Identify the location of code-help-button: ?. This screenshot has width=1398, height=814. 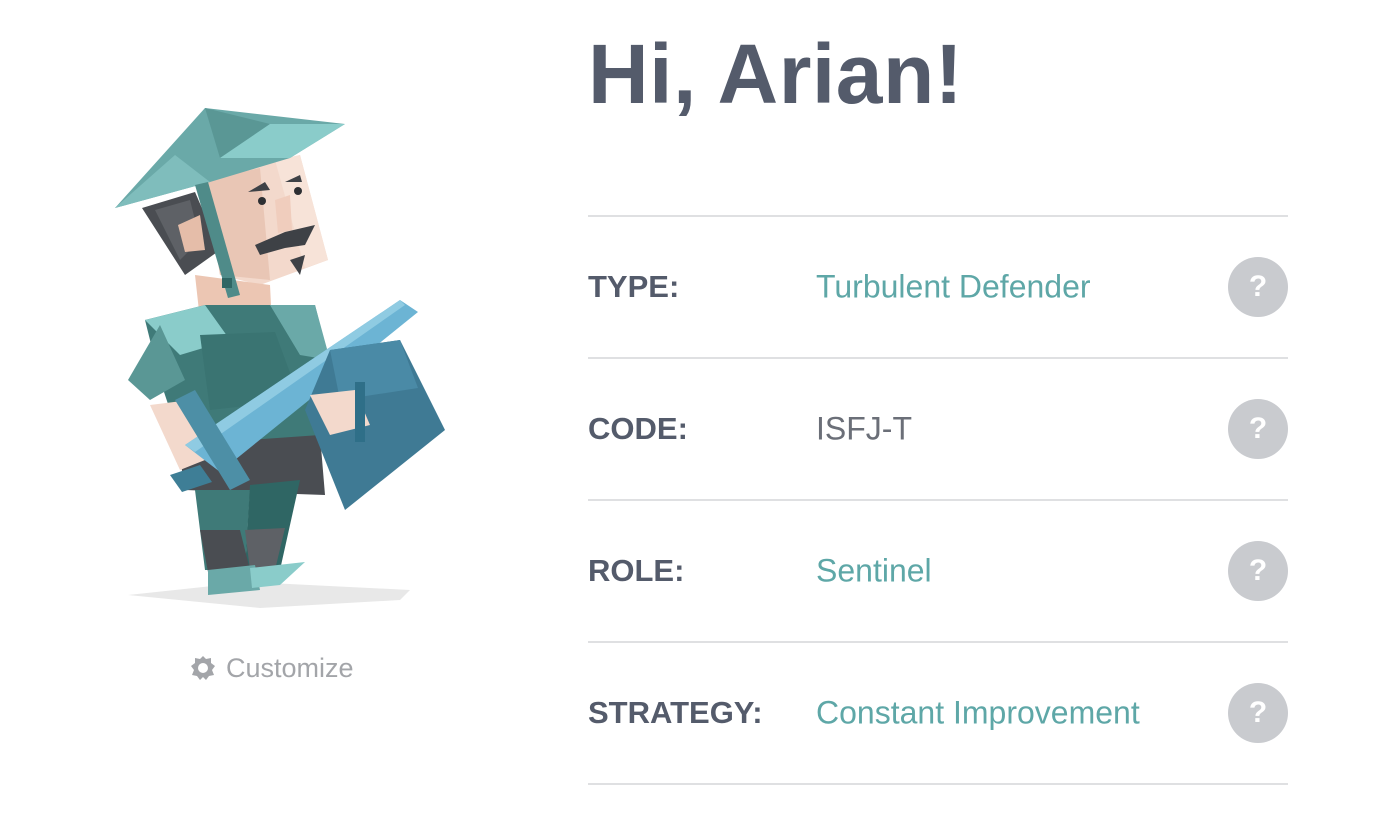
(1258, 429).